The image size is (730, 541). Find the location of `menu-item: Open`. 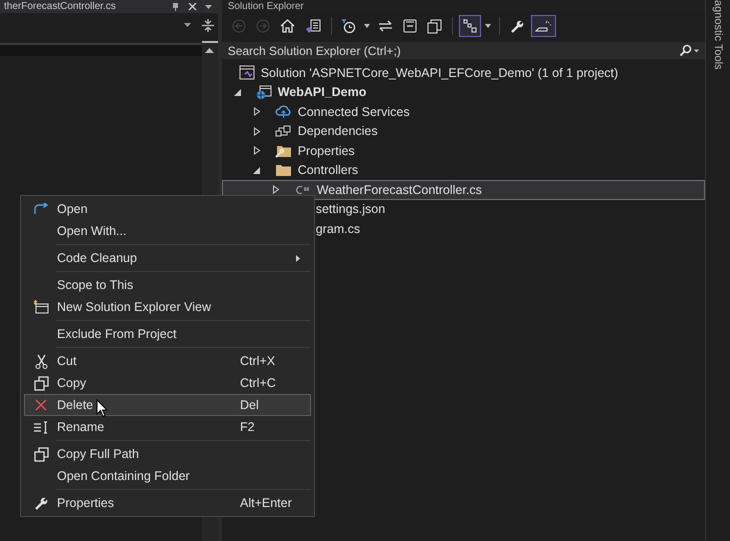

menu-item: Open is located at coordinates (167, 209).